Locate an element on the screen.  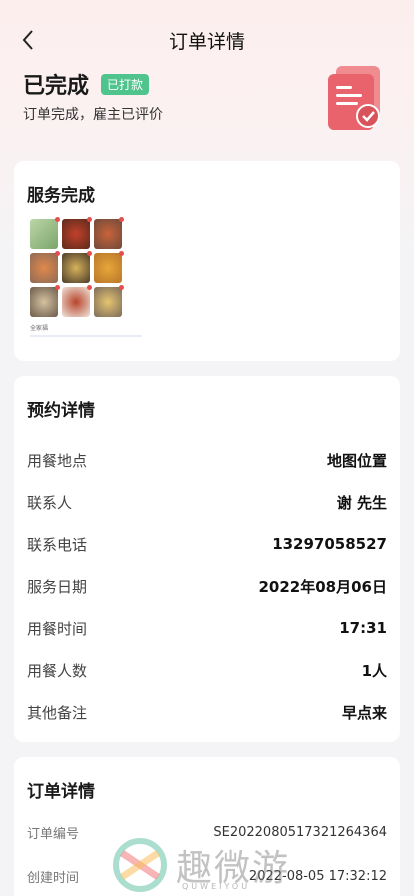
row-value: 早点来 is located at coordinates (364, 712).